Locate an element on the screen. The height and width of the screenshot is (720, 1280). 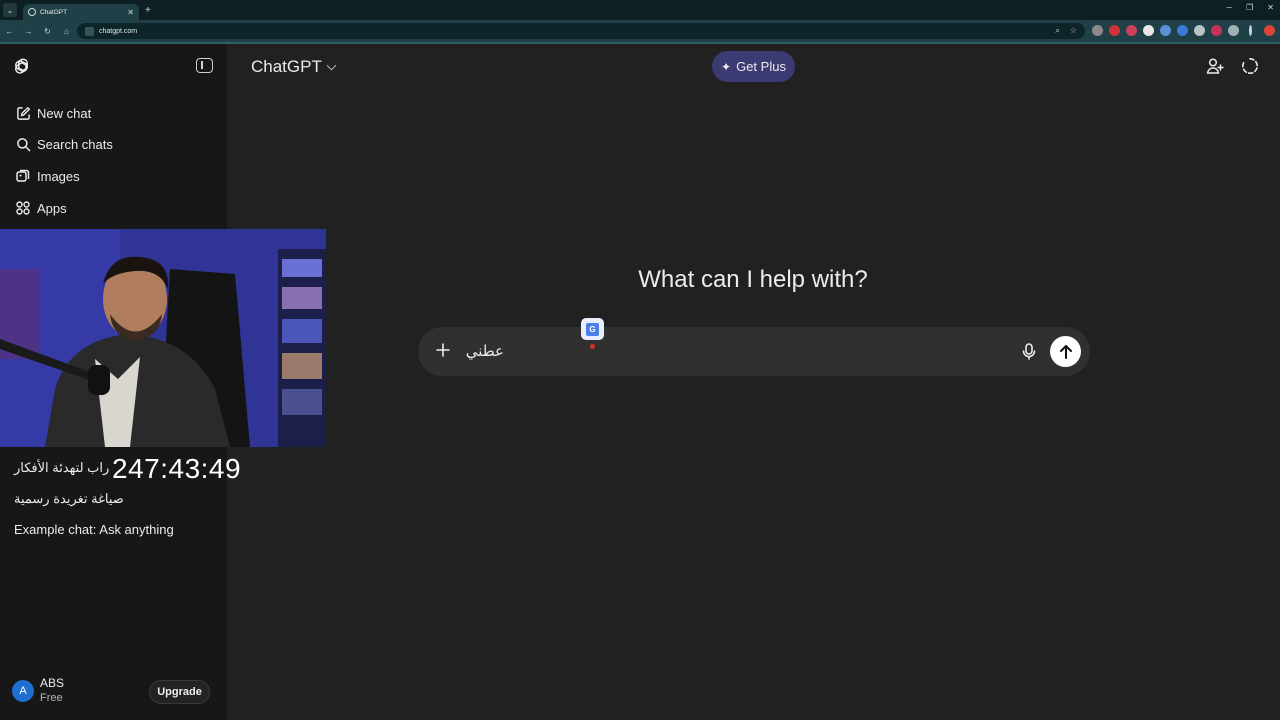
sidebar-item-images: Images is located at coordinates (47, 176).